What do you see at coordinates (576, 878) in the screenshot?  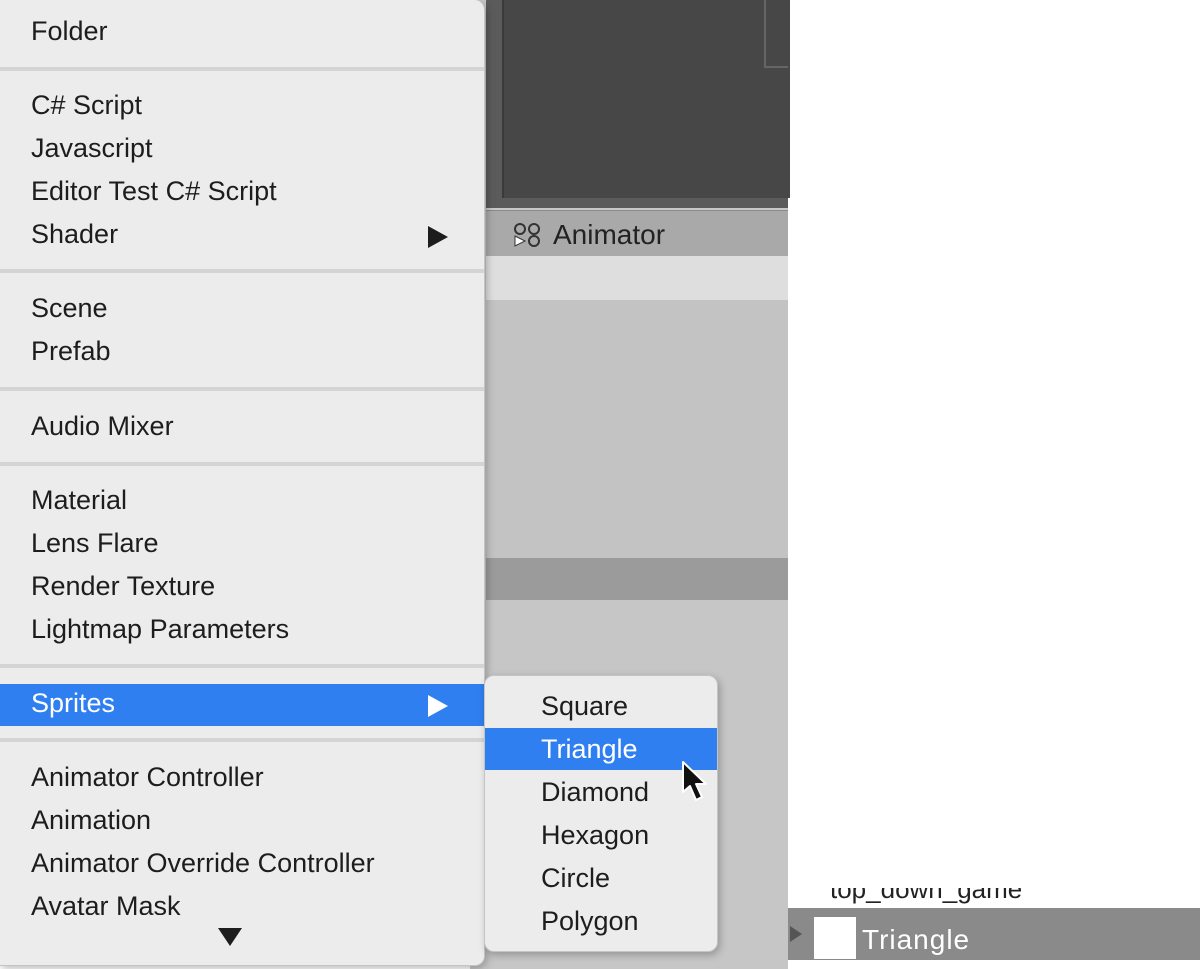 I see `submenu-item-label: Circle` at bounding box center [576, 878].